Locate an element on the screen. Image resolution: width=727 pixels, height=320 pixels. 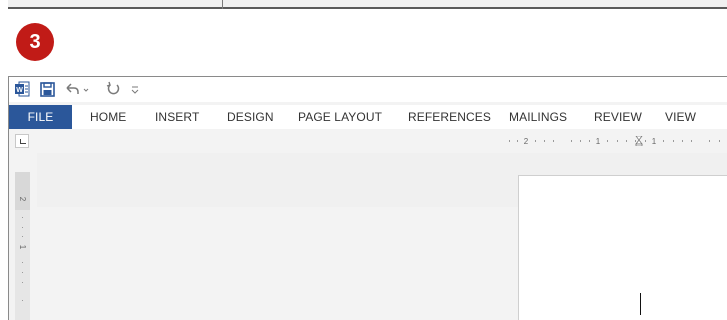
undo-button is located at coordinates (78, 89).